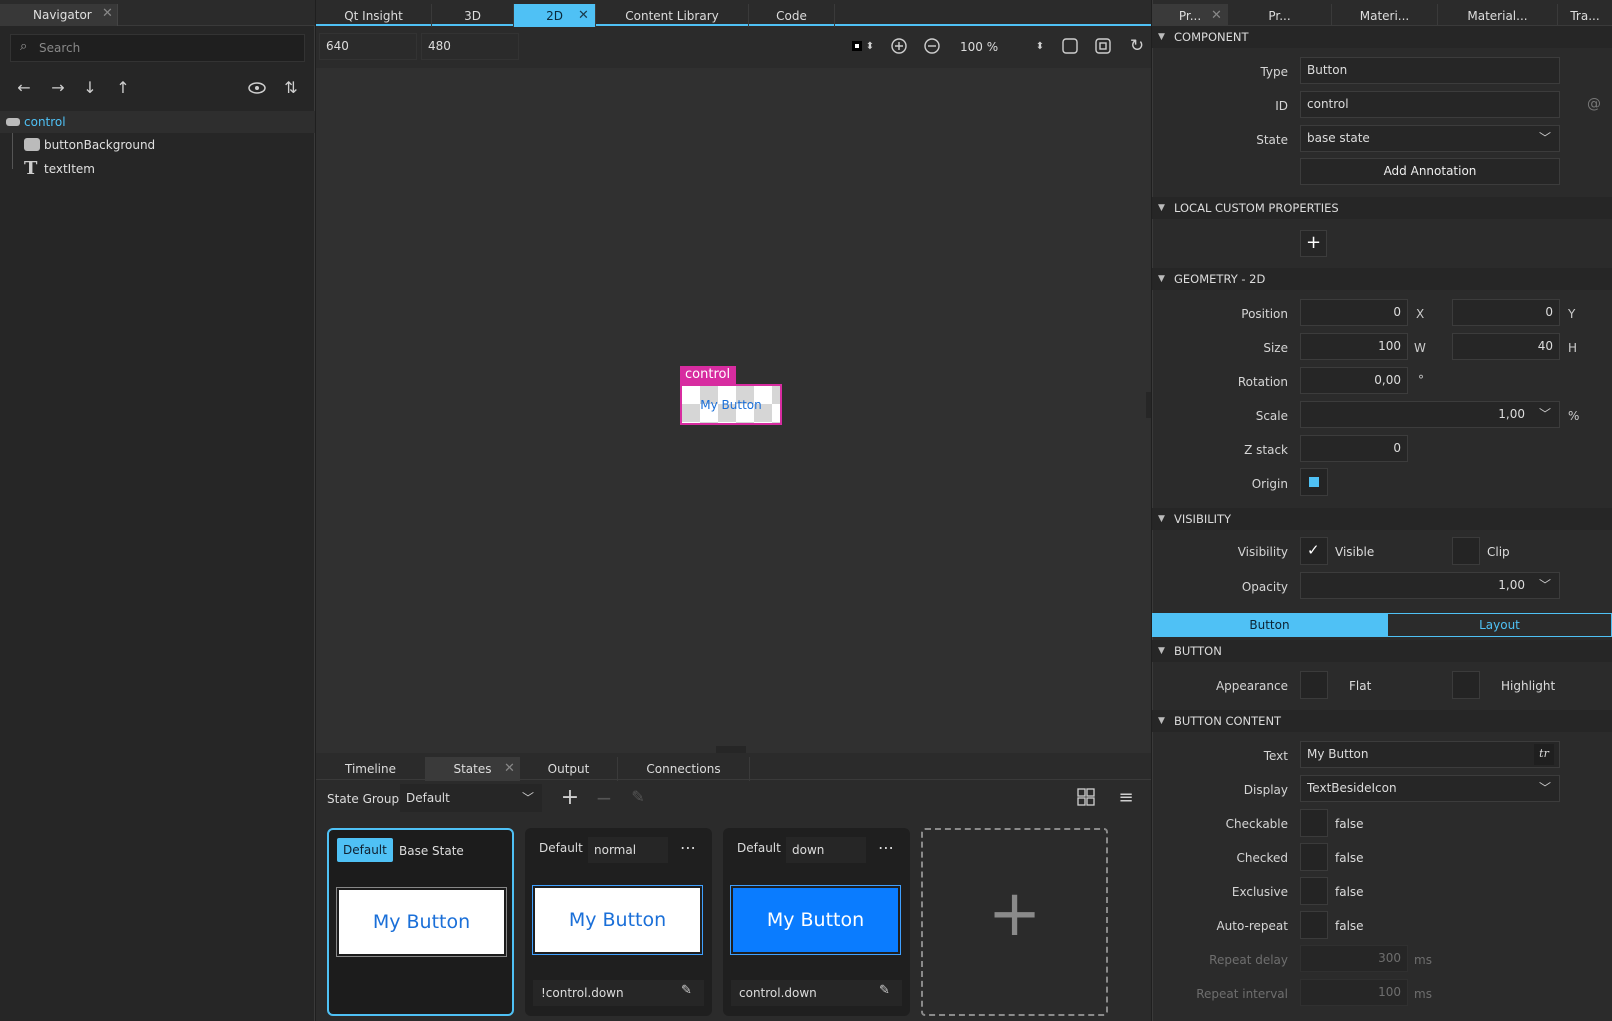  What do you see at coordinates (555, 16) in the screenshot?
I see `tab-2d: 2D ✕` at bounding box center [555, 16].